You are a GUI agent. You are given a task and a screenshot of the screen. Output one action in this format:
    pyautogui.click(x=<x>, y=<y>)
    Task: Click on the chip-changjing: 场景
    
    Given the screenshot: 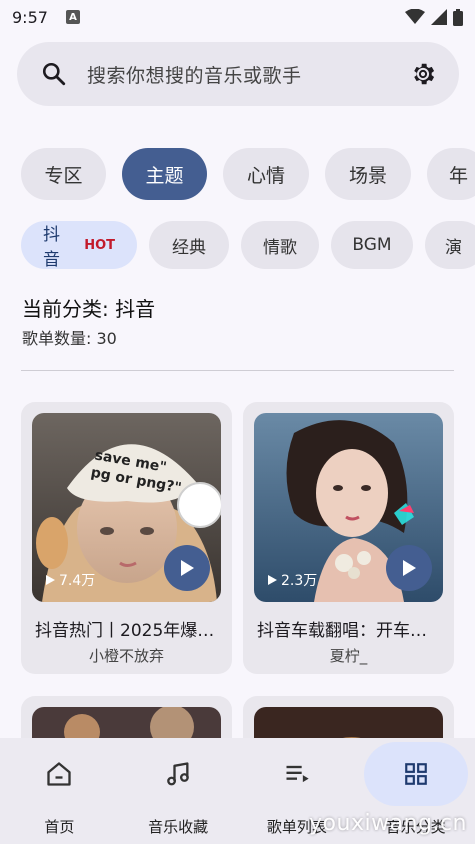 What is the action you would take?
    pyautogui.click(x=368, y=174)
    